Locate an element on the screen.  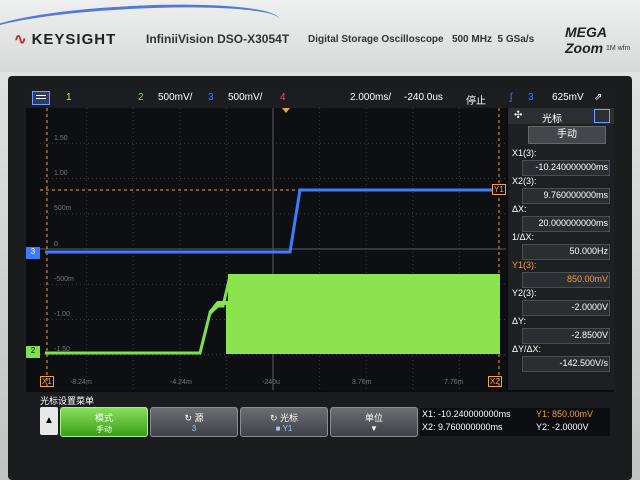
ch2-scale: 500mV/ is located at coordinates (175, 97).